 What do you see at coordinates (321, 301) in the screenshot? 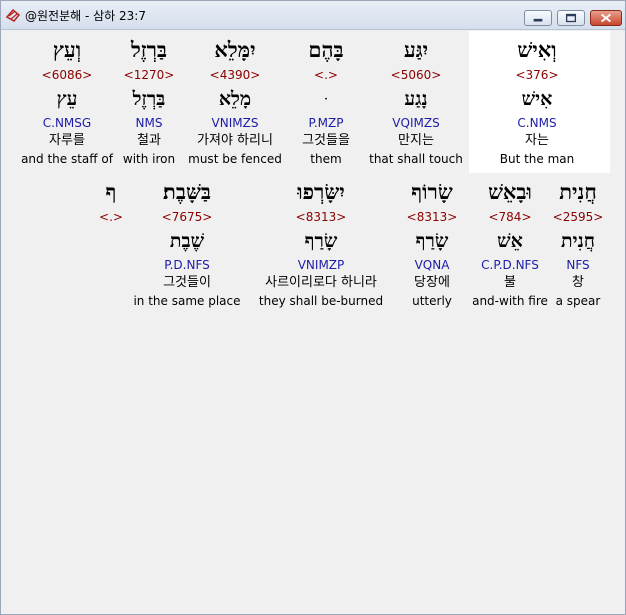
I see `english-gloss: they shall be-burned` at bounding box center [321, 301].